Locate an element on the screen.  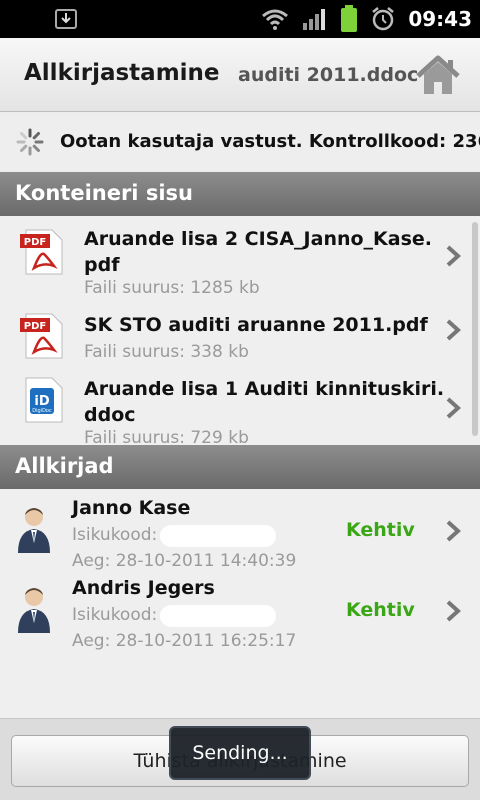
file-size: Faili suurus: 729 kb is located at coordinates (166, 436).